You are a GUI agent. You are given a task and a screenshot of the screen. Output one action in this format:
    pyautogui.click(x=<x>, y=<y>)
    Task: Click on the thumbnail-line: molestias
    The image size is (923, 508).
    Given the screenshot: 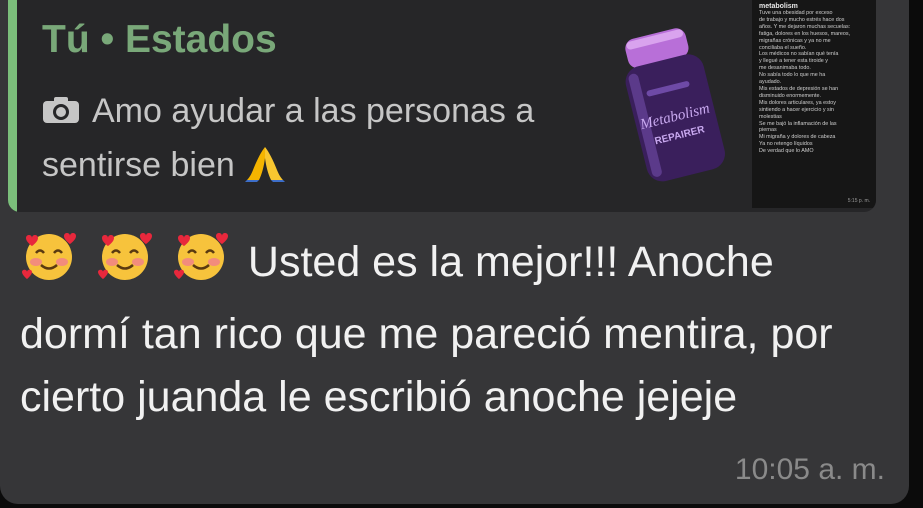 What is the action you would take?
    pyautogui.click(x=770, y=116)
    